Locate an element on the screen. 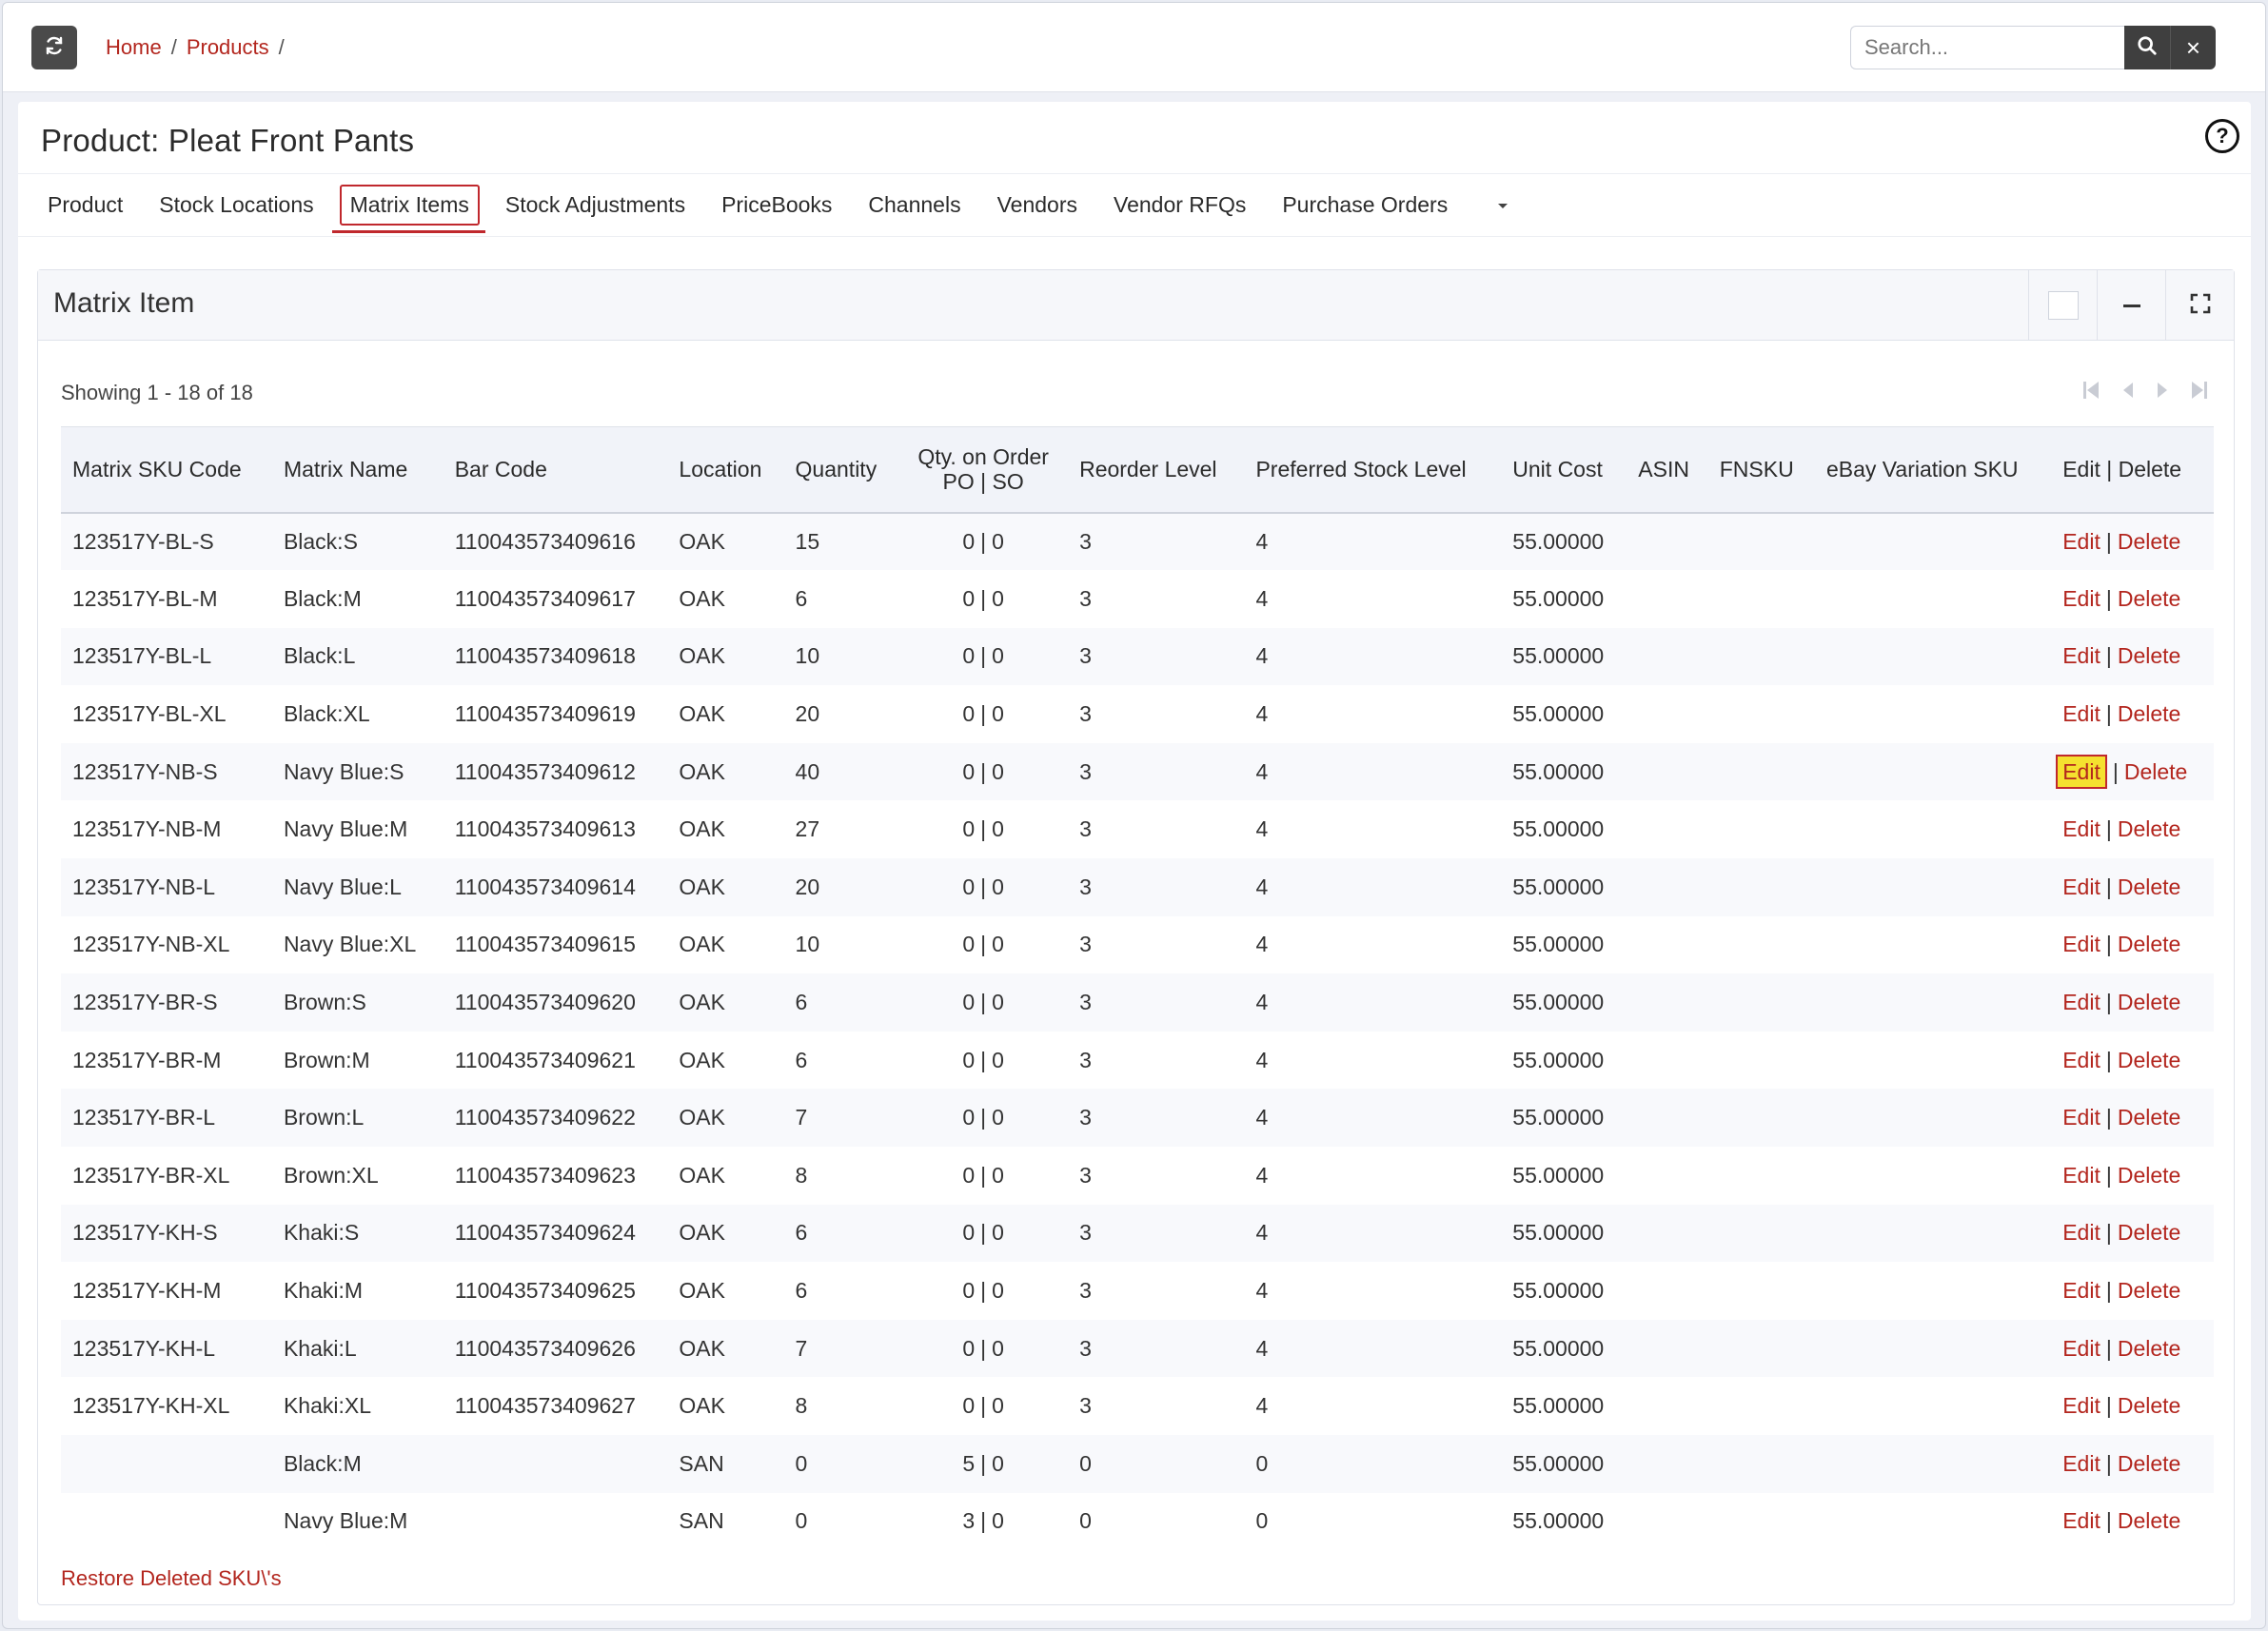  column-header-qty-on-order: Qty. on Order PO | SO is located at coordinates (984, 470).